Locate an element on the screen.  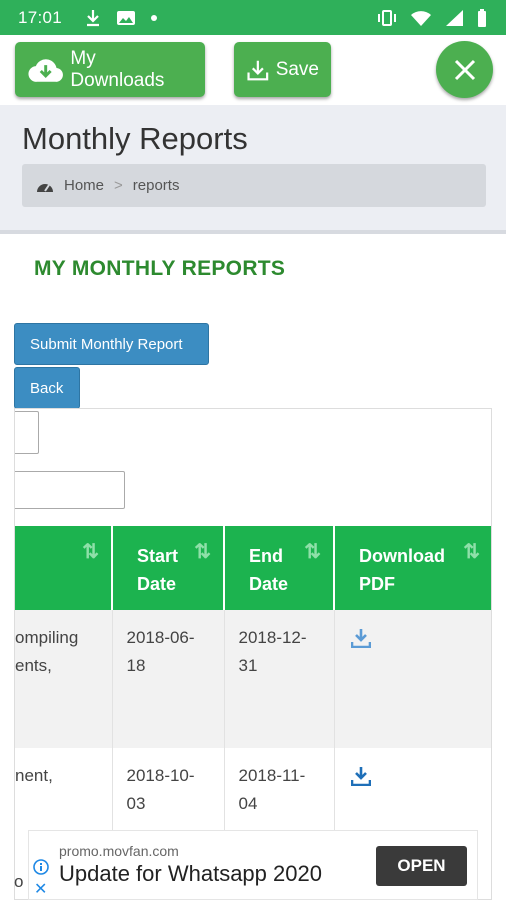
table-row: ompiling ents, 2018-06- 18 2018-12- 31 is located at coordinates (253, 679).